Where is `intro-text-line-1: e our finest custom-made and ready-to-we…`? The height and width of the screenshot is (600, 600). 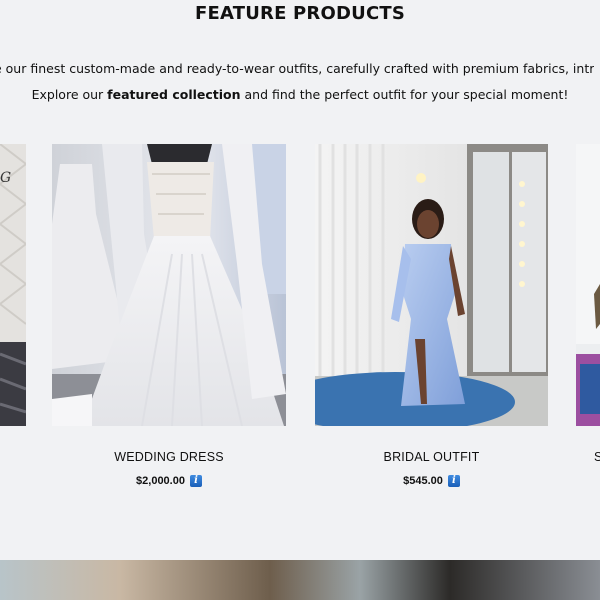
intro-text-line-1: e our finest custom-made and ready-to-we… is located at coordinates (297, 68).